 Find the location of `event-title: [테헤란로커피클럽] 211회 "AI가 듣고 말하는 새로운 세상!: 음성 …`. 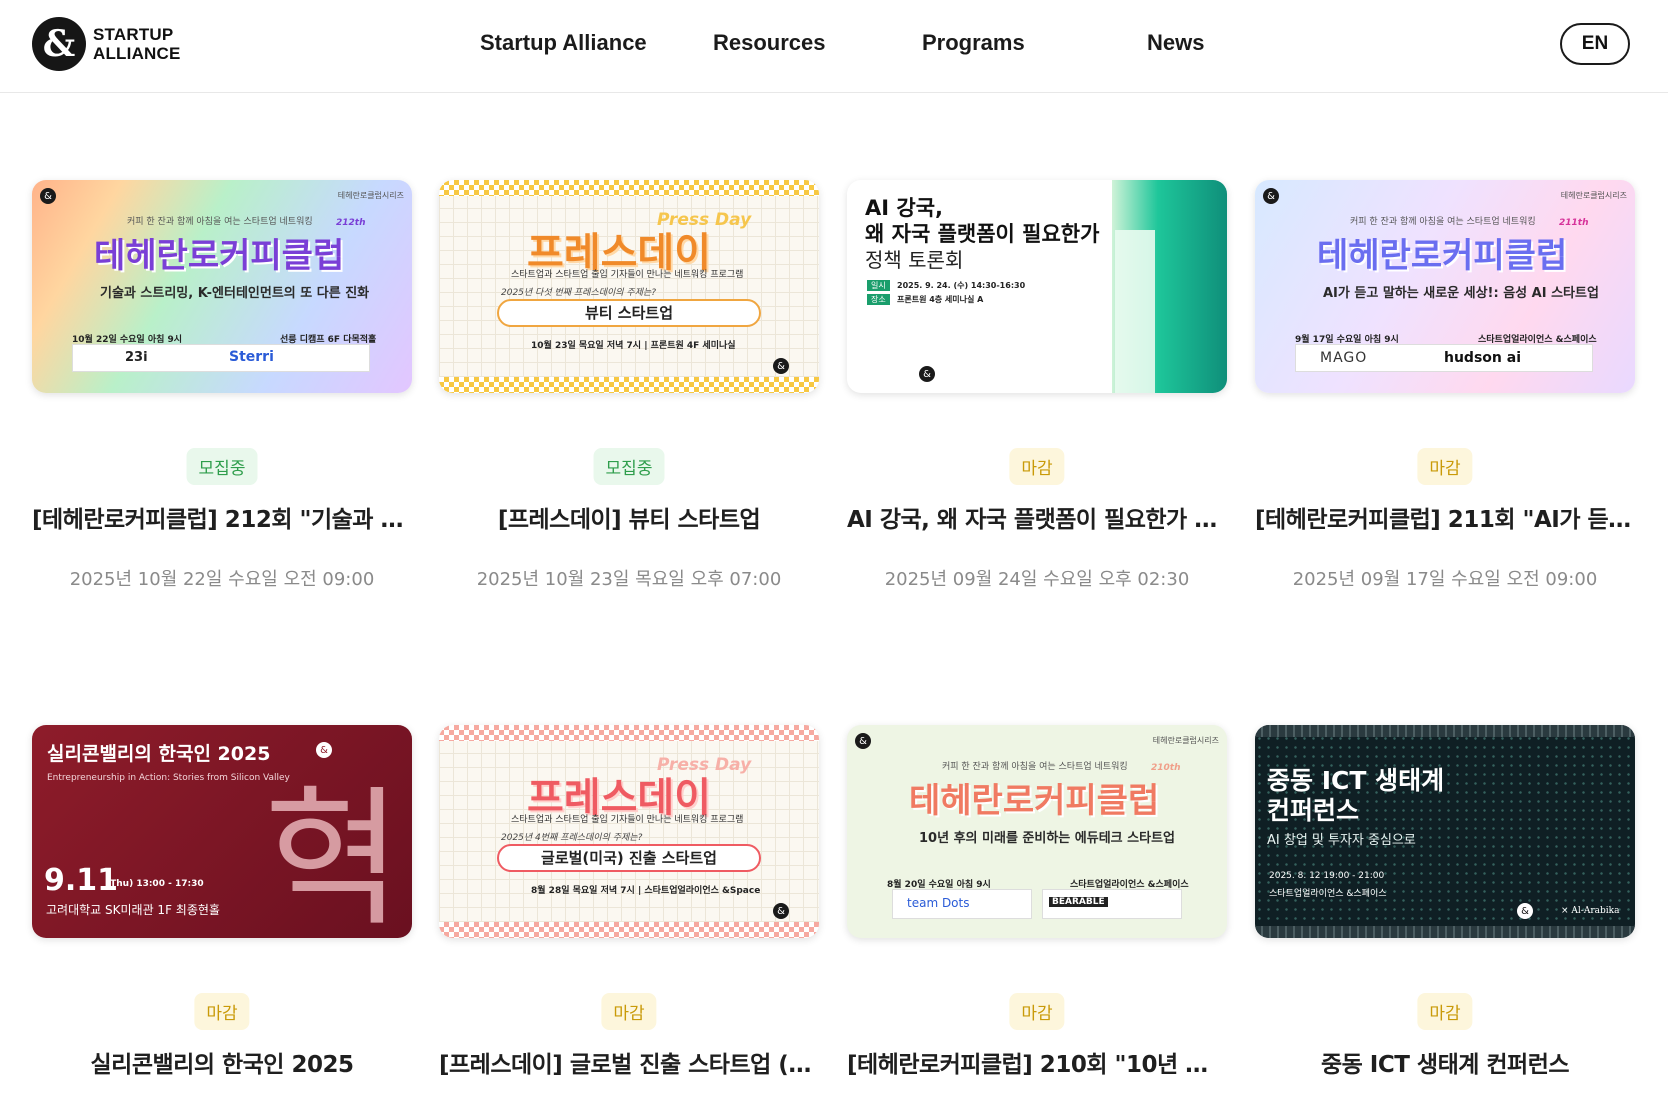

event-title: [테헤란로커피클럽] 211회 "AI가 듣고 말하는 새로운 세상!: 음성 … is located at coordinates (1445, 517).